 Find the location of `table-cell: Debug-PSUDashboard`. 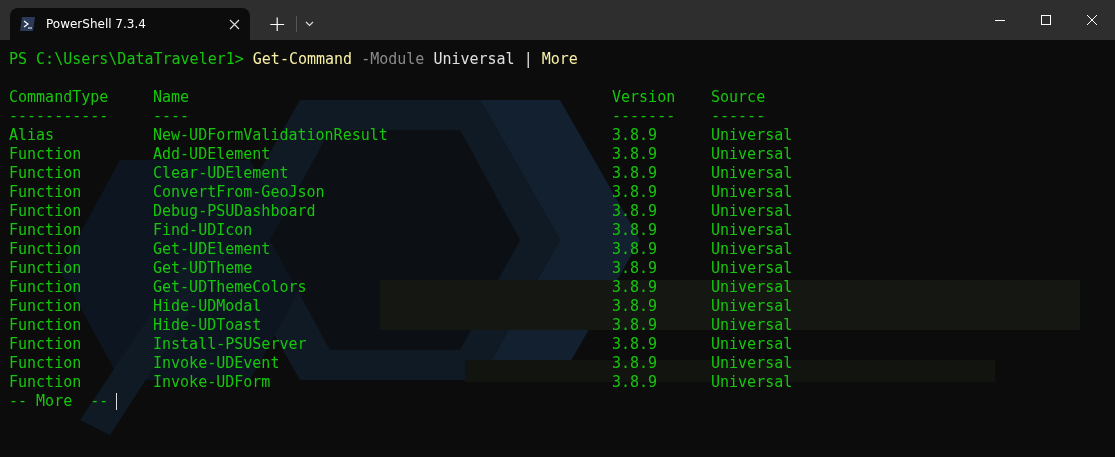

table-cell: Debug-PSUDashboard is located at coordinates (234, 211).